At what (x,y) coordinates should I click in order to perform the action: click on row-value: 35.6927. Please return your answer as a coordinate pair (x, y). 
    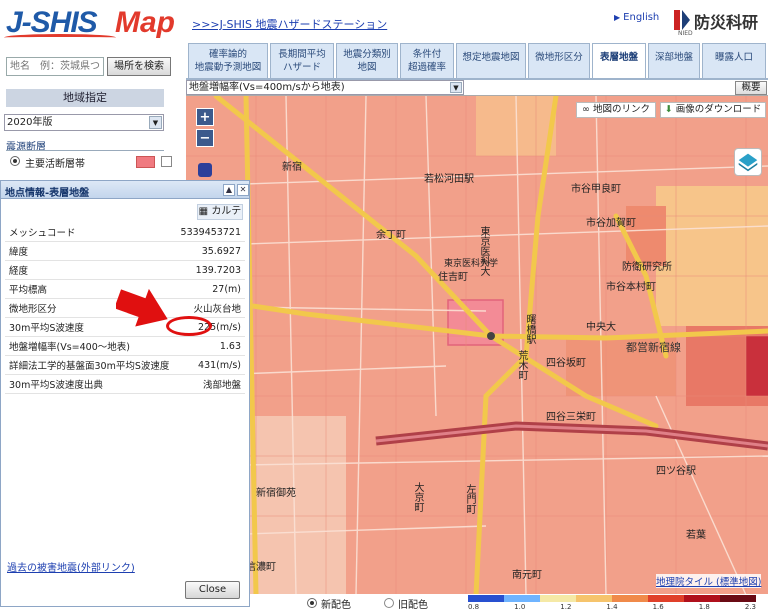
    Looking at the image, I should click on (210, 251).